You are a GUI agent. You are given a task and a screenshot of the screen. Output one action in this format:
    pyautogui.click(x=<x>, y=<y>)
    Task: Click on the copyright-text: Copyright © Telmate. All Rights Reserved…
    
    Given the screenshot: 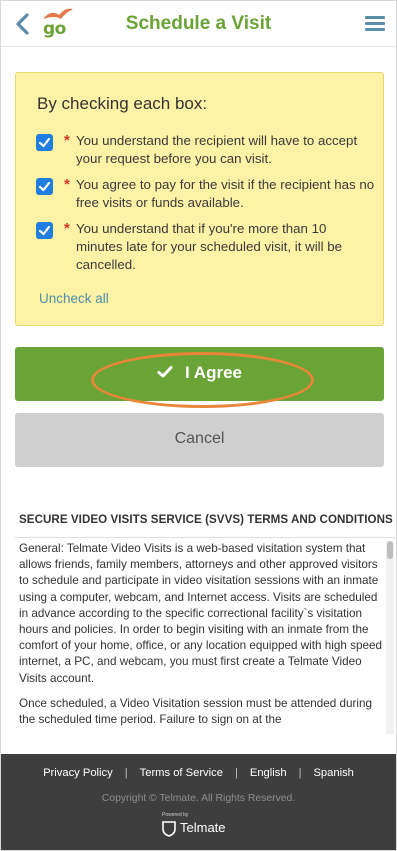 What is the action you would take?
    pyautogui.click(x=198, y=798)
    